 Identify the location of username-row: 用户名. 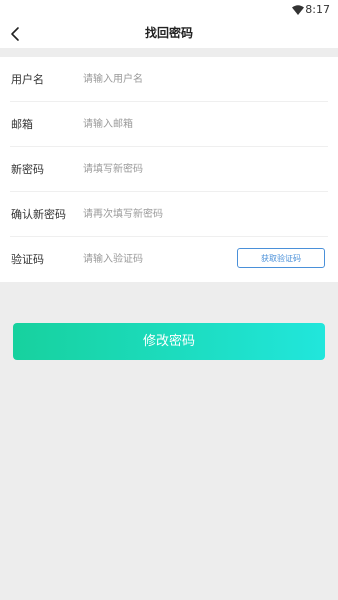
(169, 79).